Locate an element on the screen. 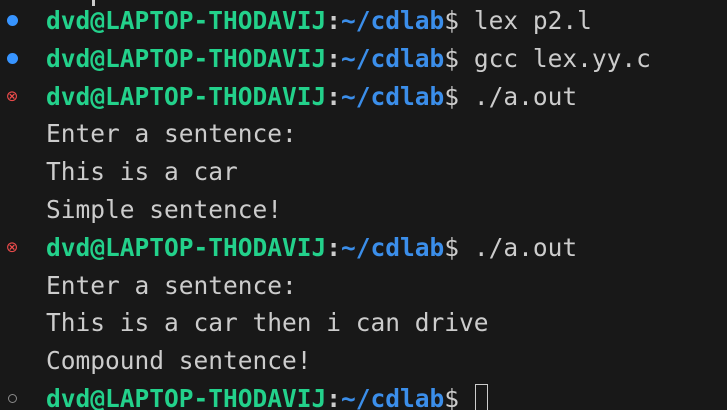 This screenshot has width=727, height=410. output-text: Compound sentence! is located at coordinates (179, 361).